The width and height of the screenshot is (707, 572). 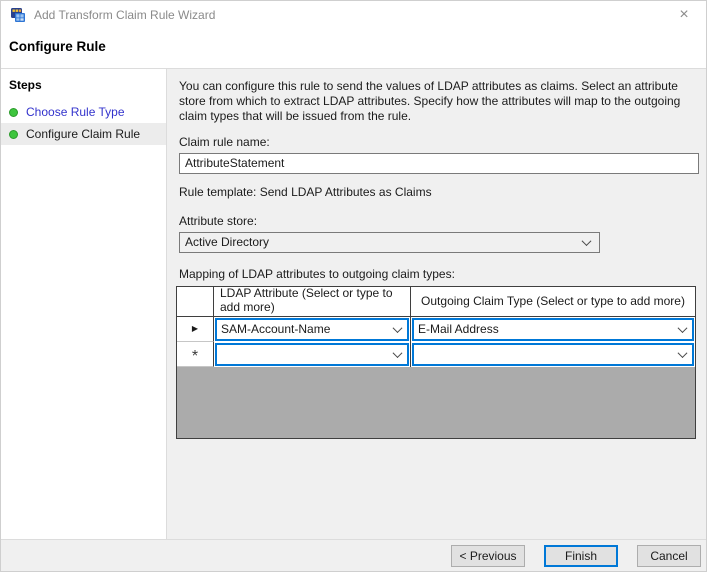 What do you see at coordinates (75, 112) in the screenshot?
I see `step-label: Choose Rule Type` at bounding box center [75, 112].